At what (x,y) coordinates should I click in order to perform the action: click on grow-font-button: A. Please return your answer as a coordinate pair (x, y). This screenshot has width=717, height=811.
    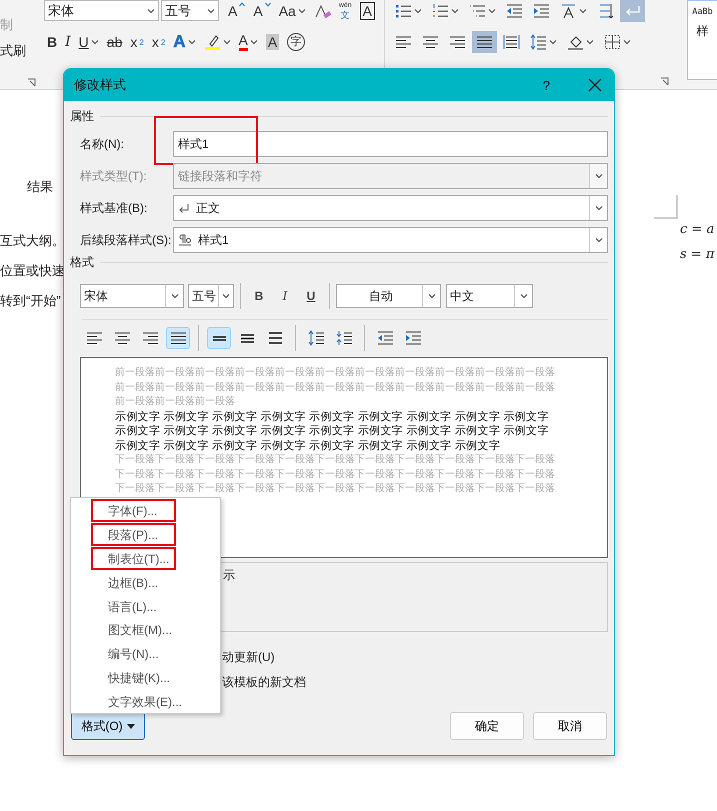
    Looking at the image, I should click on (236, 11).